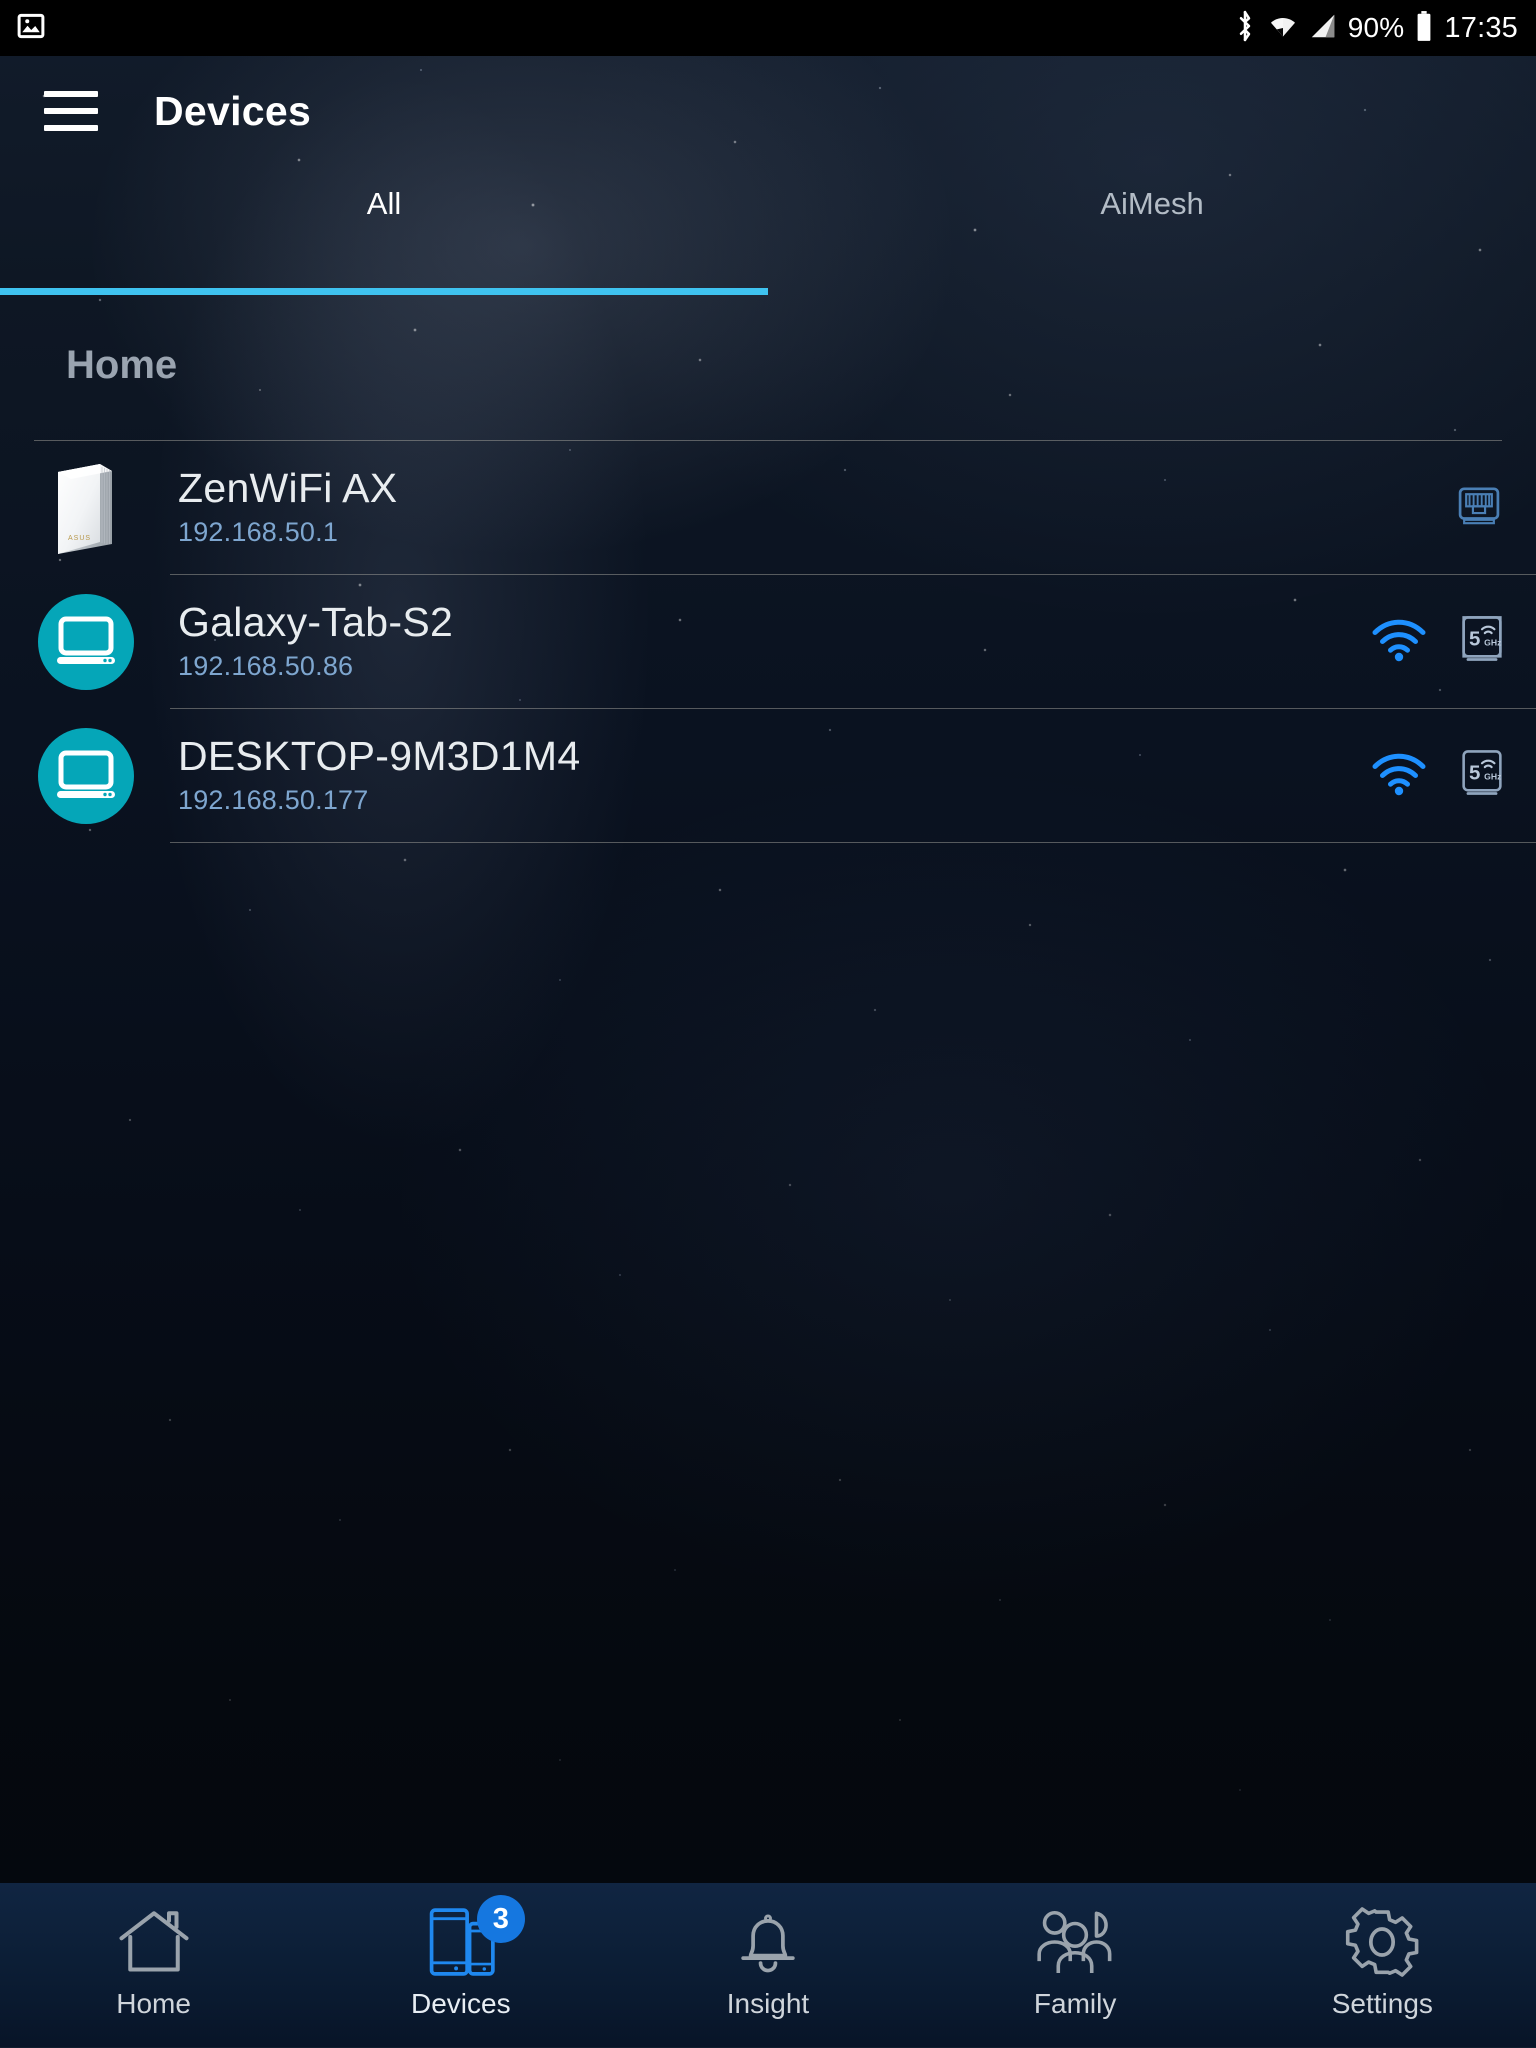 The height and width of the screenshot is (2048, 1536). I want to click on image-icon, so click(31, 28).